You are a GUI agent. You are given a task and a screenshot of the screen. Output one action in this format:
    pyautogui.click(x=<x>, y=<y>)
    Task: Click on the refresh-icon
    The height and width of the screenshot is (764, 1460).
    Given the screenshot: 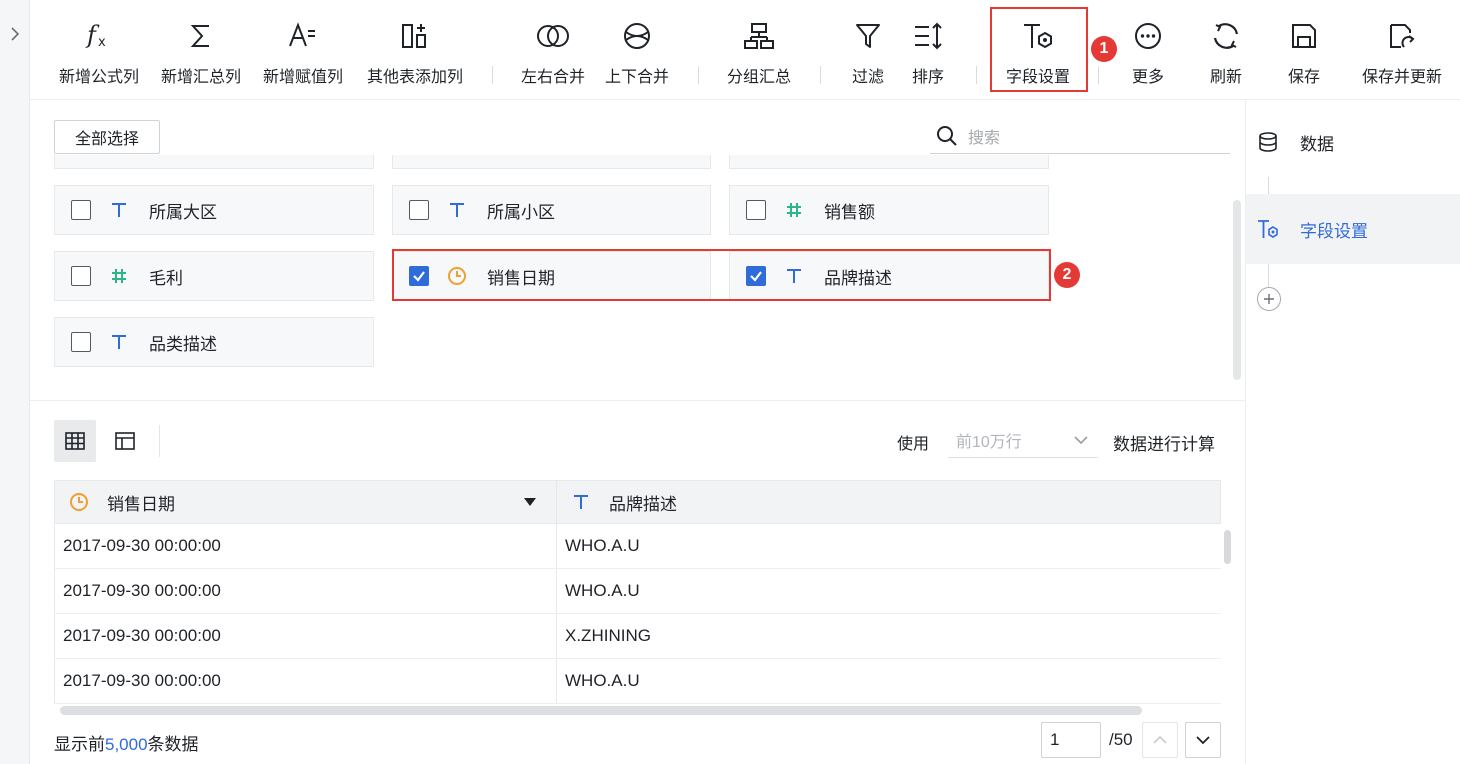 What is the action you would take?
    pyautogui.click(x=1226, y=36)
    